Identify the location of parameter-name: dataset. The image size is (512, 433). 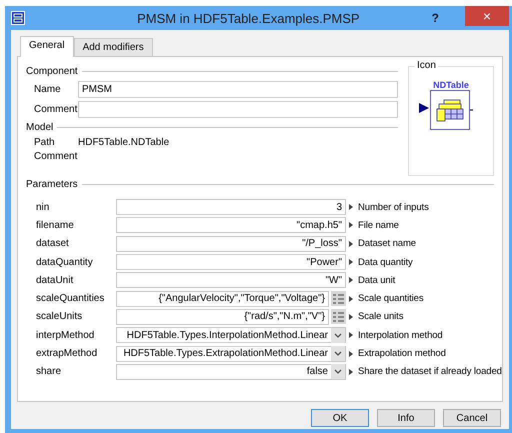
(53, 244).